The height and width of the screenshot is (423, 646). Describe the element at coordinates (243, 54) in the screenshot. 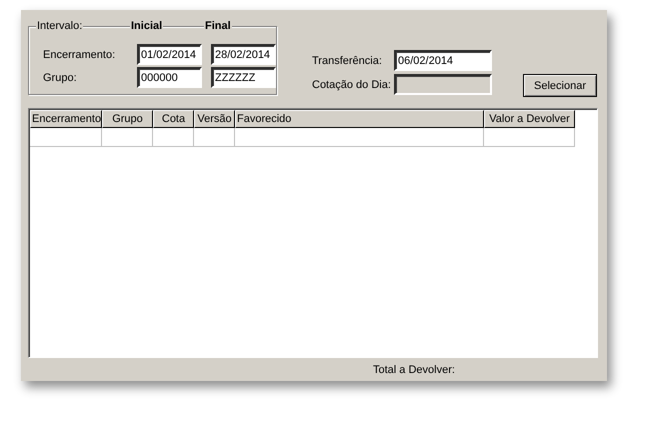

I see `input-field: 28/02/2014` at that location.